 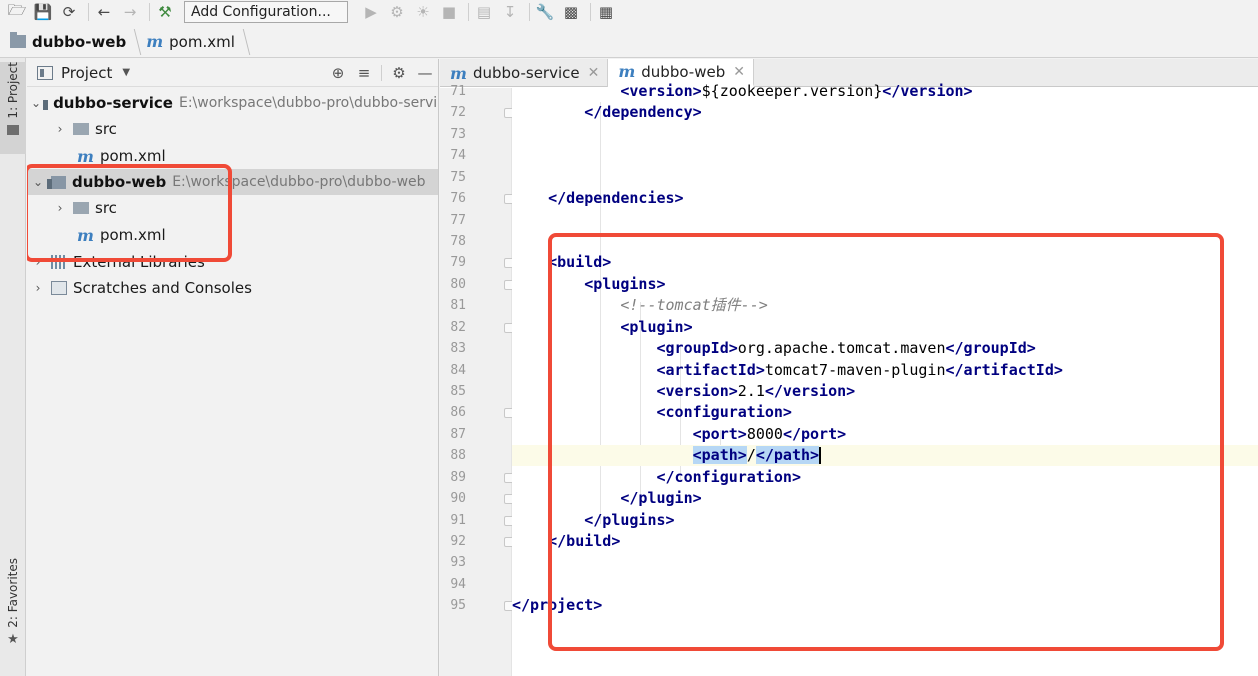 I want to click on code-line-87: <port>8000</port>, so click(x=769, y=434).